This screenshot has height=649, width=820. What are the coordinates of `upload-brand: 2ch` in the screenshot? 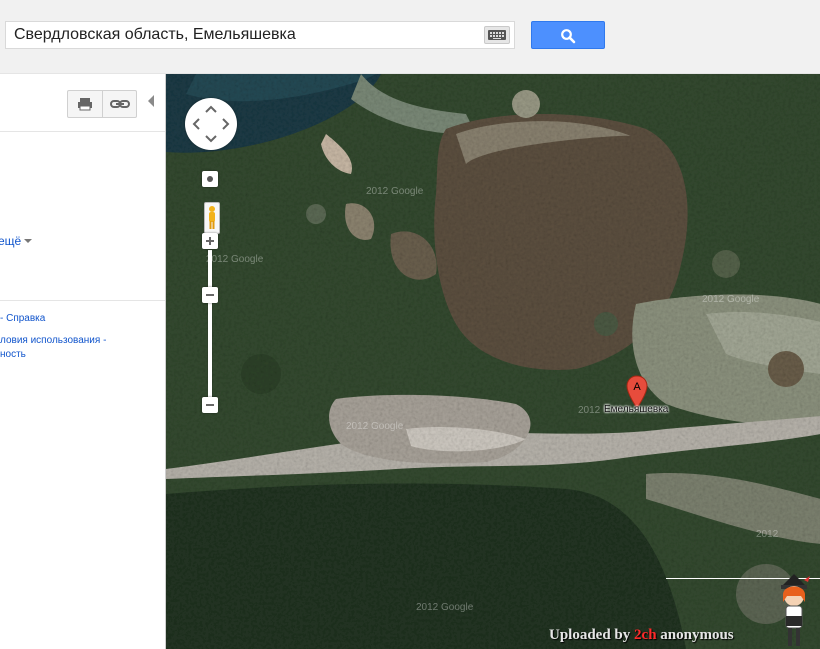 It's located at (645, 635).